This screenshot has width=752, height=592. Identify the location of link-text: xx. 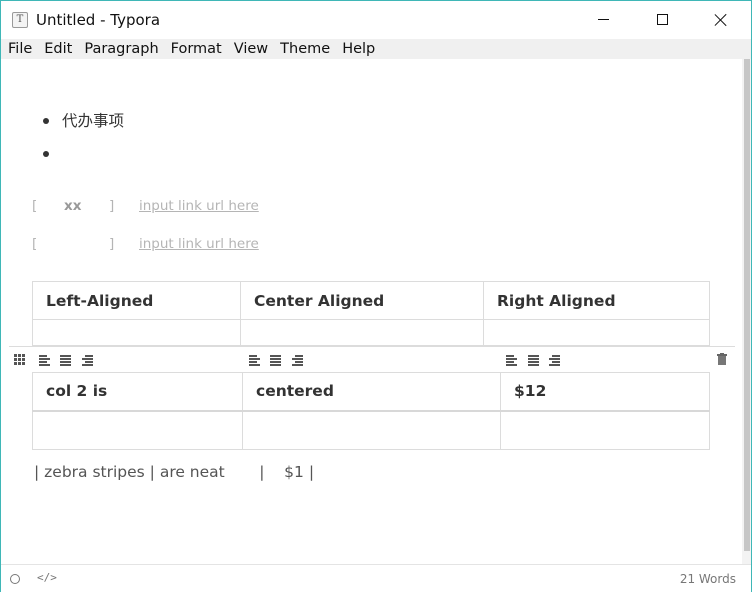
(72, 206).